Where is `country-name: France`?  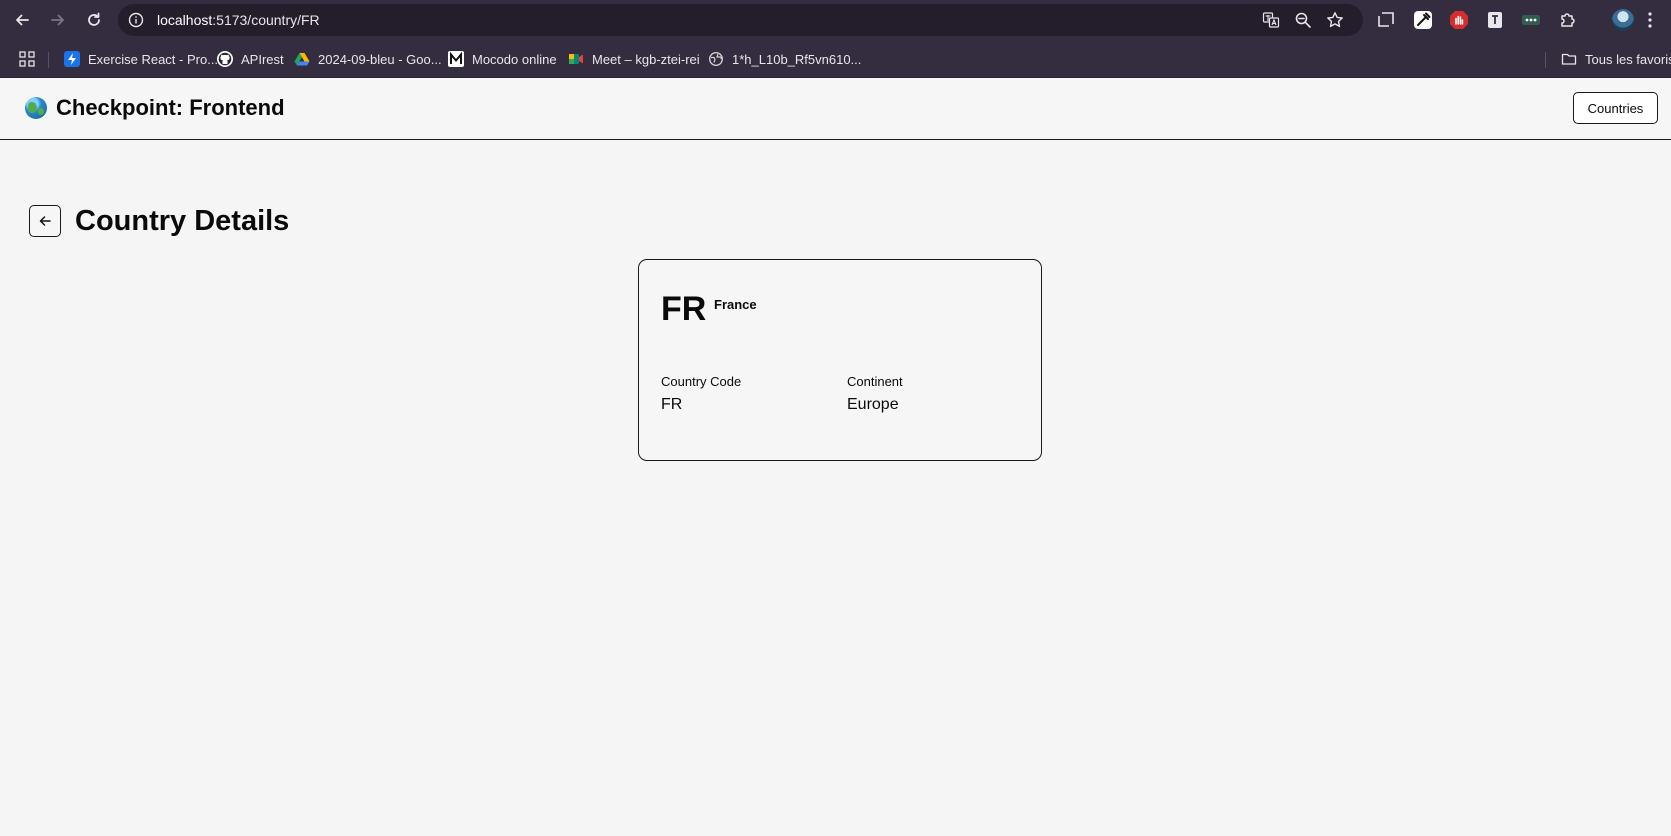
country-name: France is located at coordinates (735, 304).